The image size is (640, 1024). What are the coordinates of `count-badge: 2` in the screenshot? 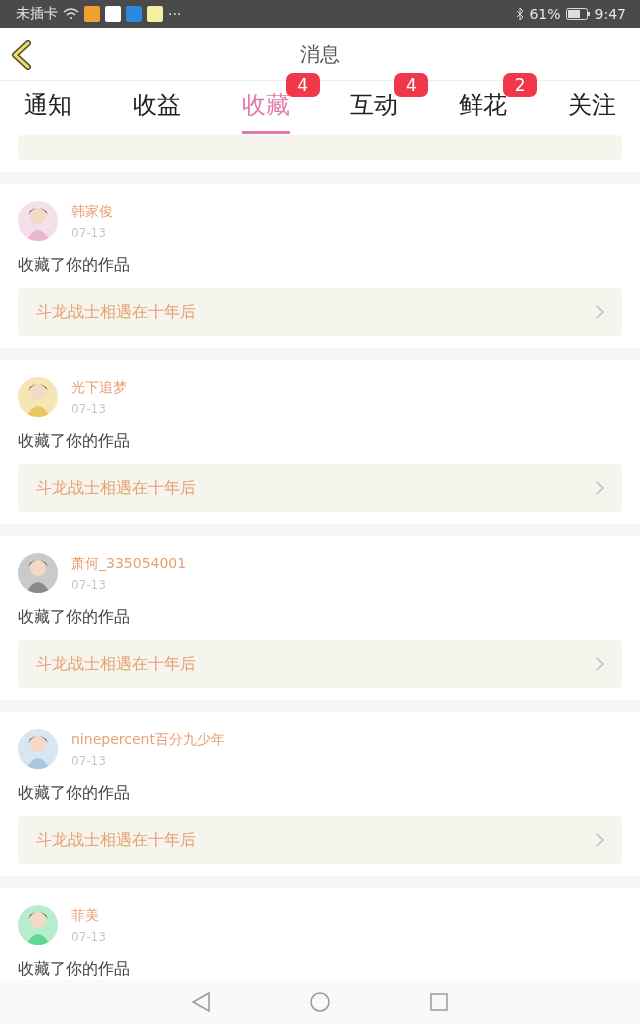 It's located at (520, 85).